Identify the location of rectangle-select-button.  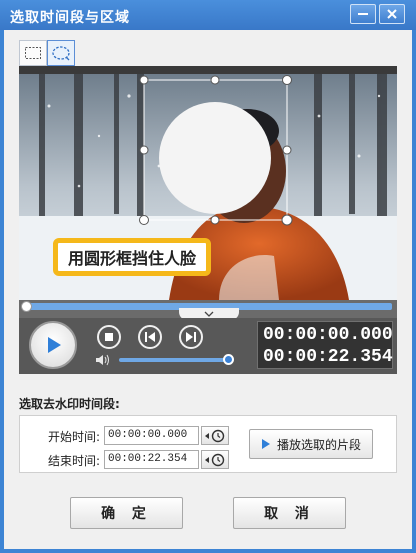
(33, 53).